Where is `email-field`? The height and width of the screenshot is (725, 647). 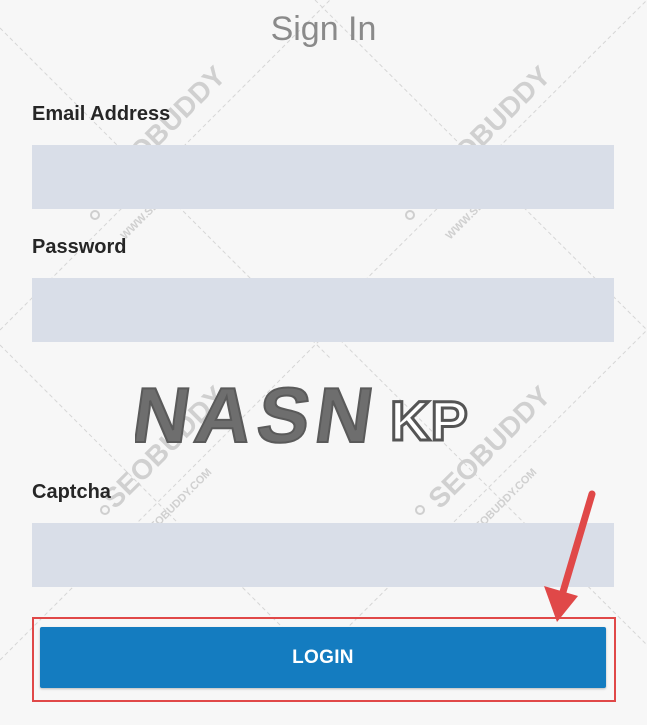
email-field is located at coordinates (323, 177).